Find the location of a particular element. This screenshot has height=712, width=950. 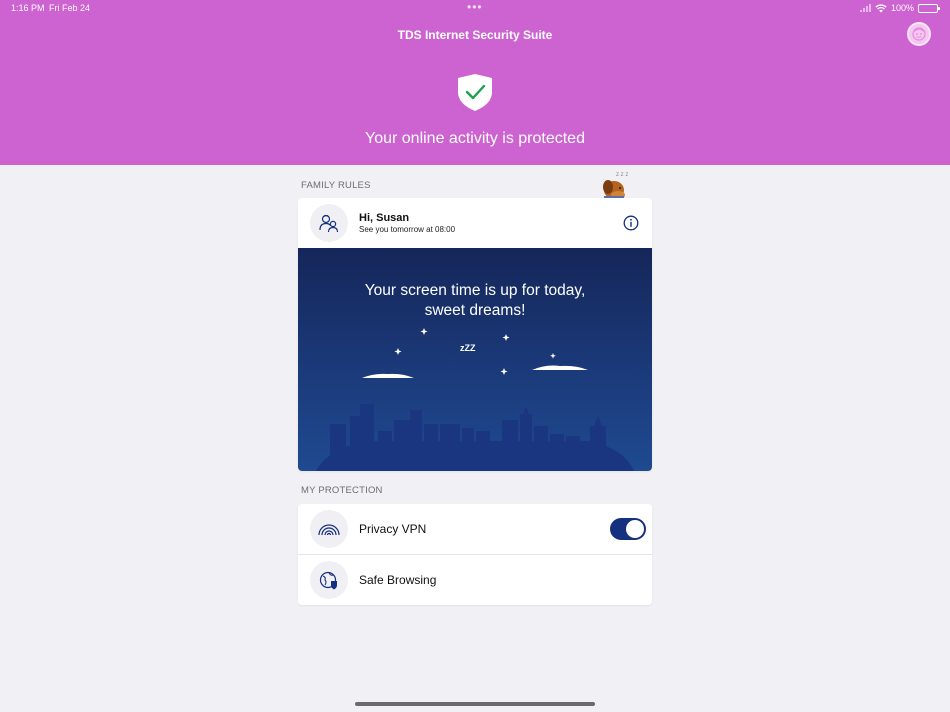

safe-browsing-label: Safe Browsing is located at coordinates (398, 580).